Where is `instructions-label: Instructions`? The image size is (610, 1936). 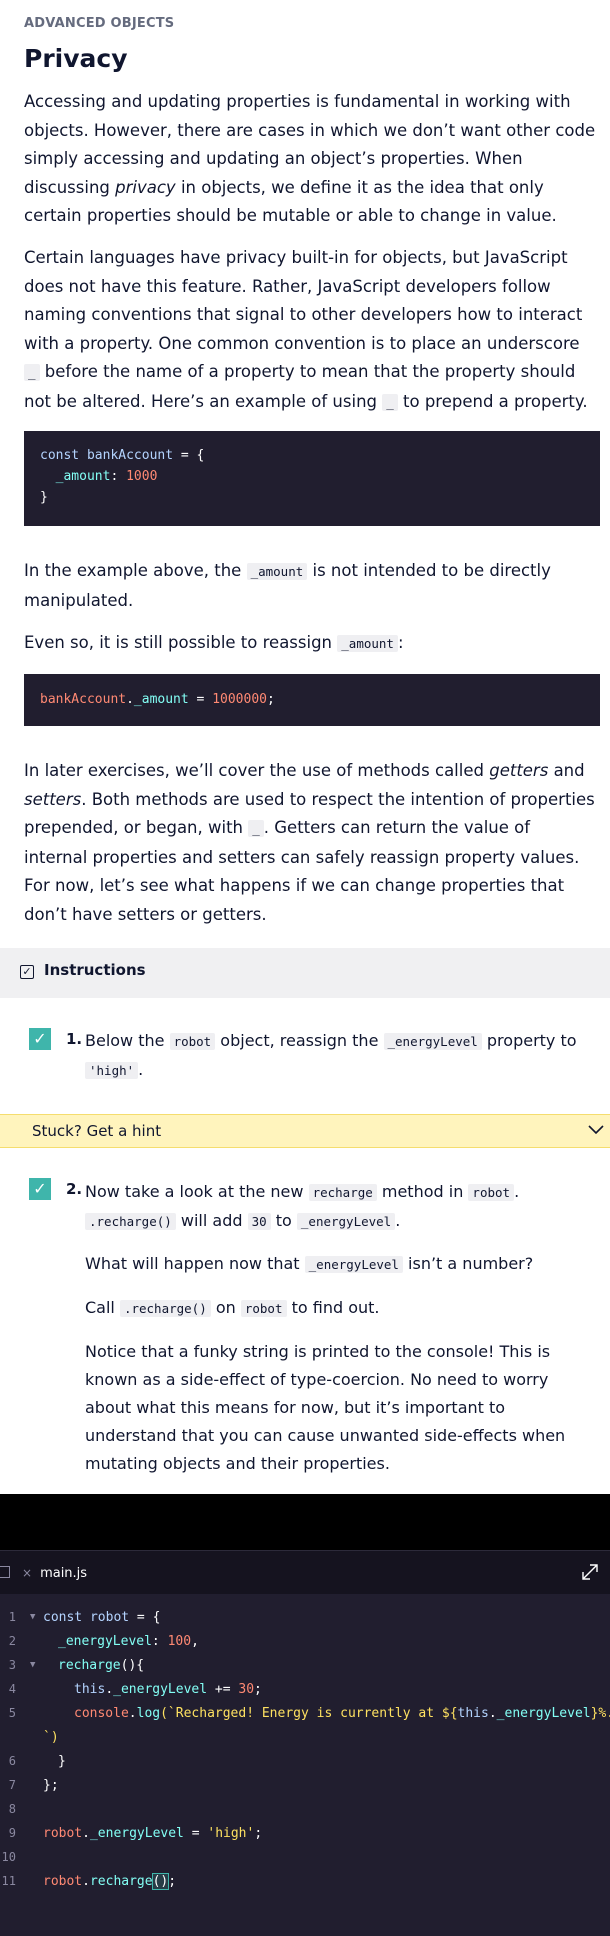 instructions-label: Instructions is located at coordinates (95, 970).